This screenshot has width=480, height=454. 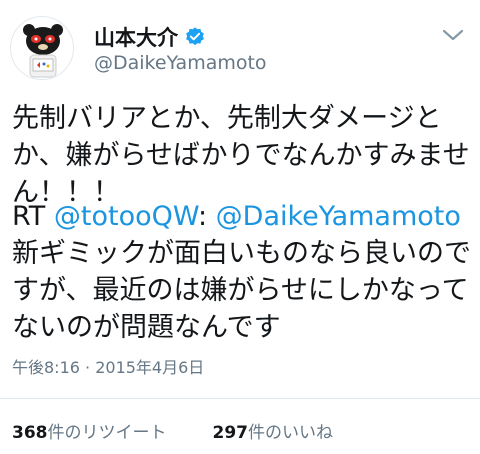 I want to click on user-names: 山本大介 @DaikeYamamoto, so click(x=180, y=49).